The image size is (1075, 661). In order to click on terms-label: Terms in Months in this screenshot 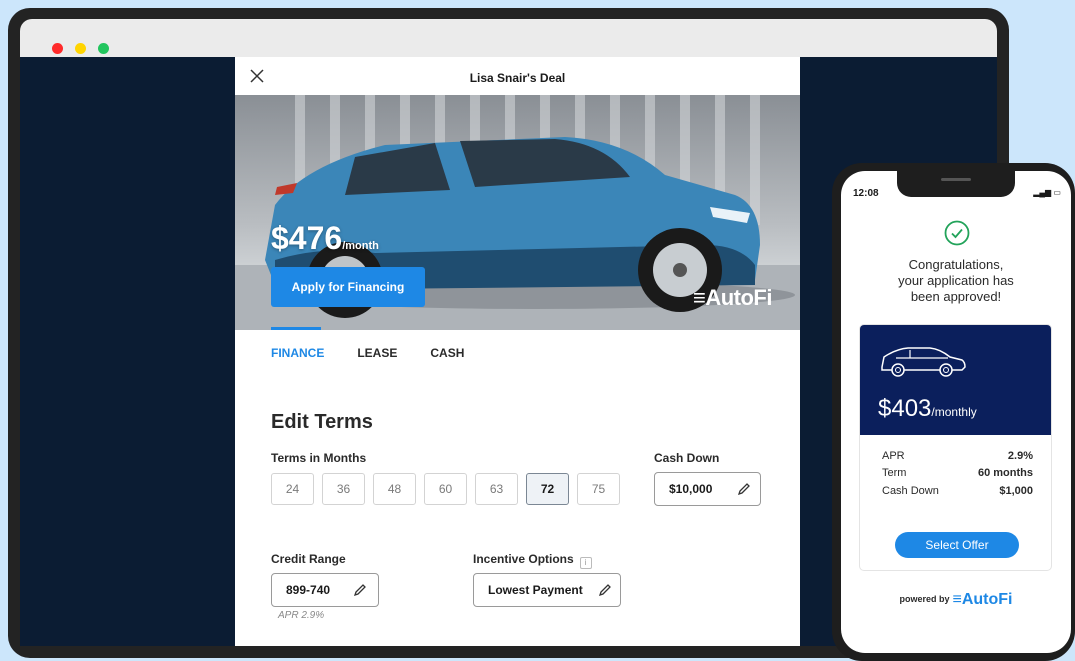, I will do `click(319, 458)`.